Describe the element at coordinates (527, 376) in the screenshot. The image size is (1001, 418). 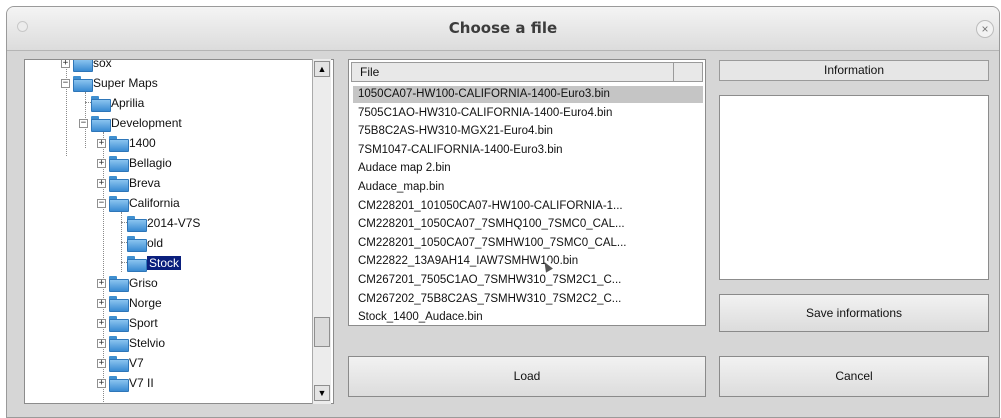
I see `load-button: Load` at that location.